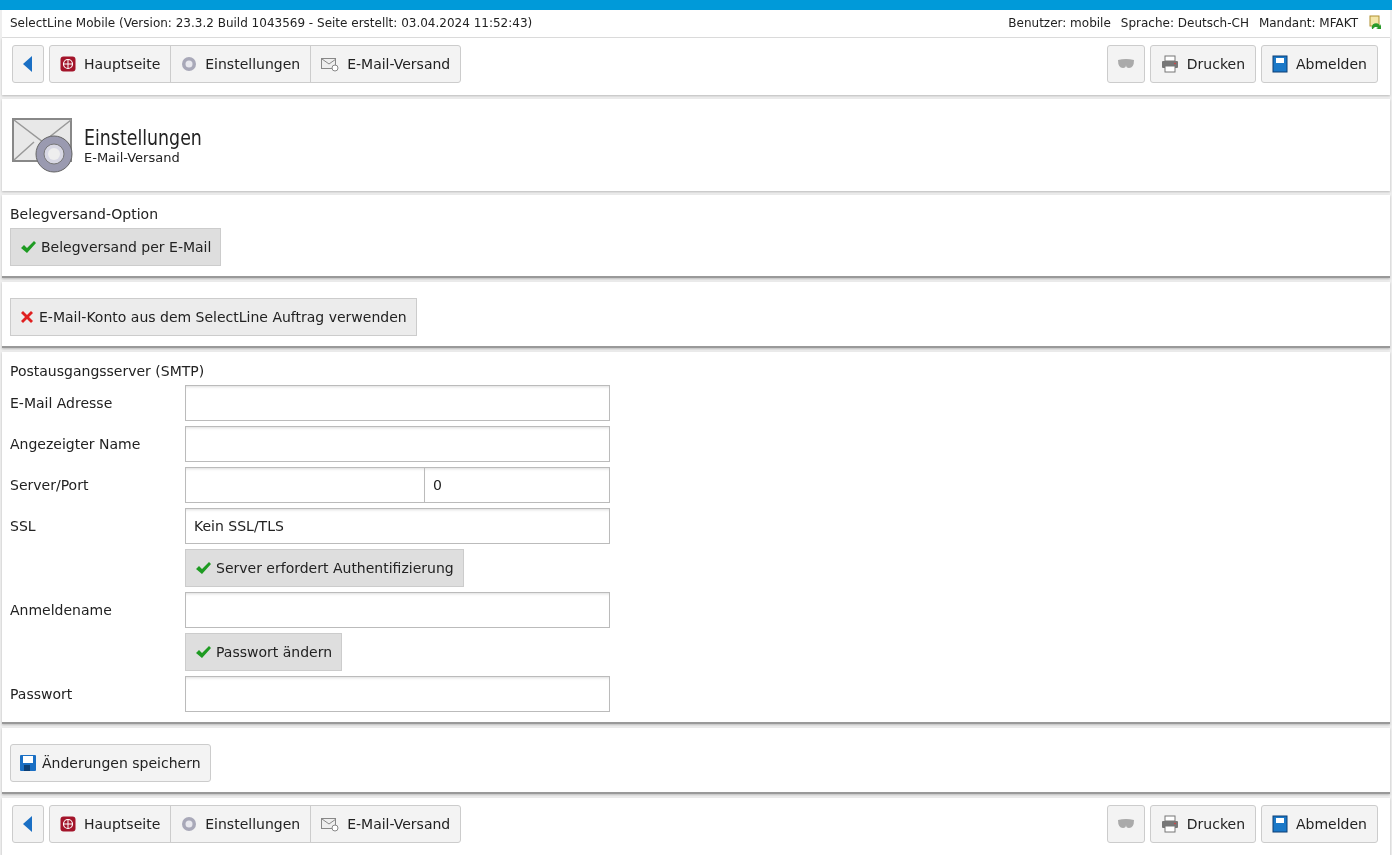 The image size is (1392, 855). Describe the element at coordinates (1184, 23) in the screenshot. I see `language-info: Sprache: Deutsch-CH` at that location.